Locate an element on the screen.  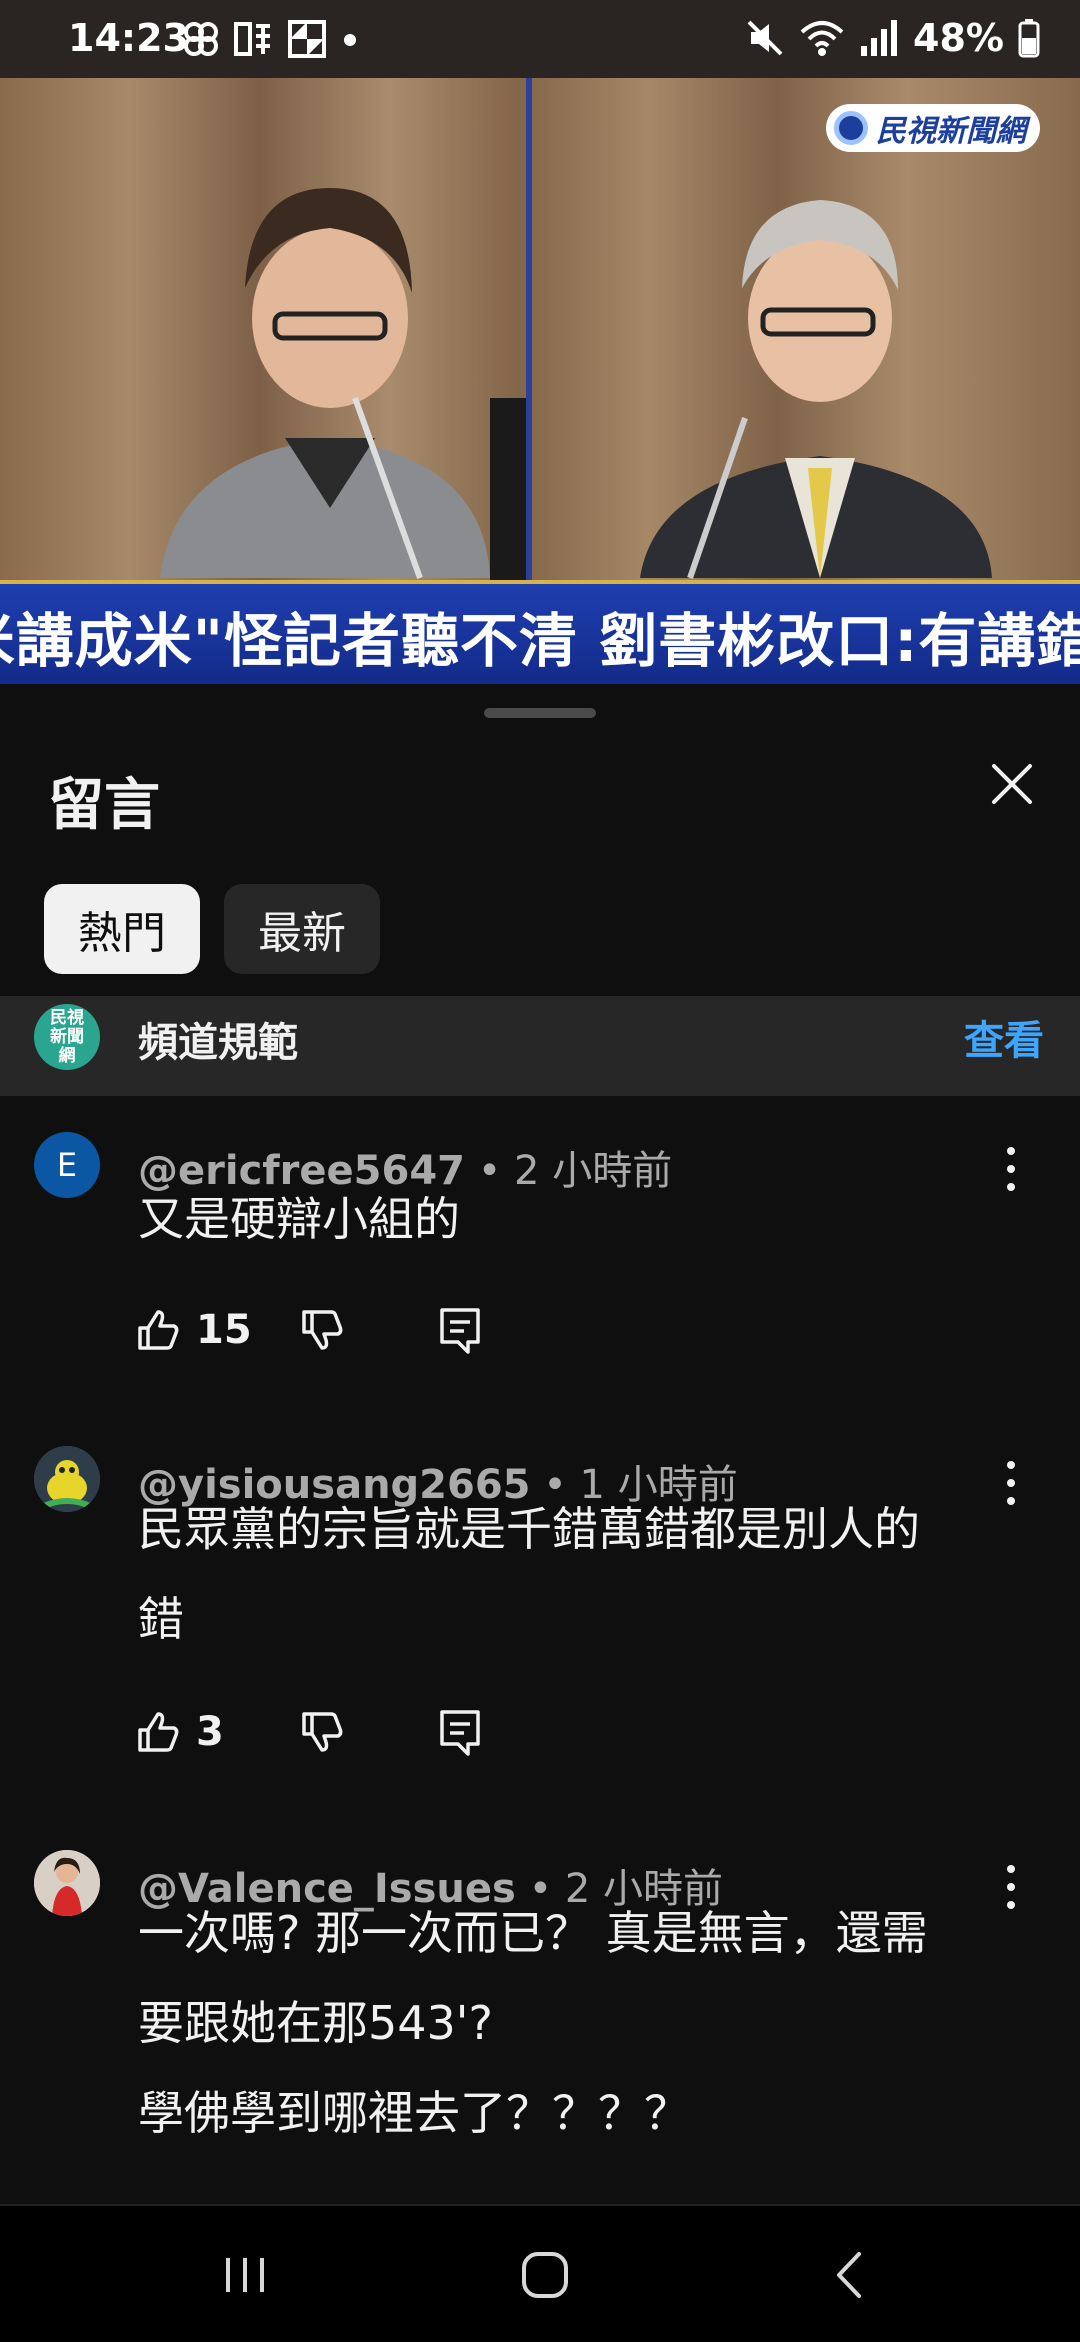
news-headline-banner: "奈米講成米"怪記者聽不清 劉書彬改口:有講錯一次 is located at coordinates (540, 632).